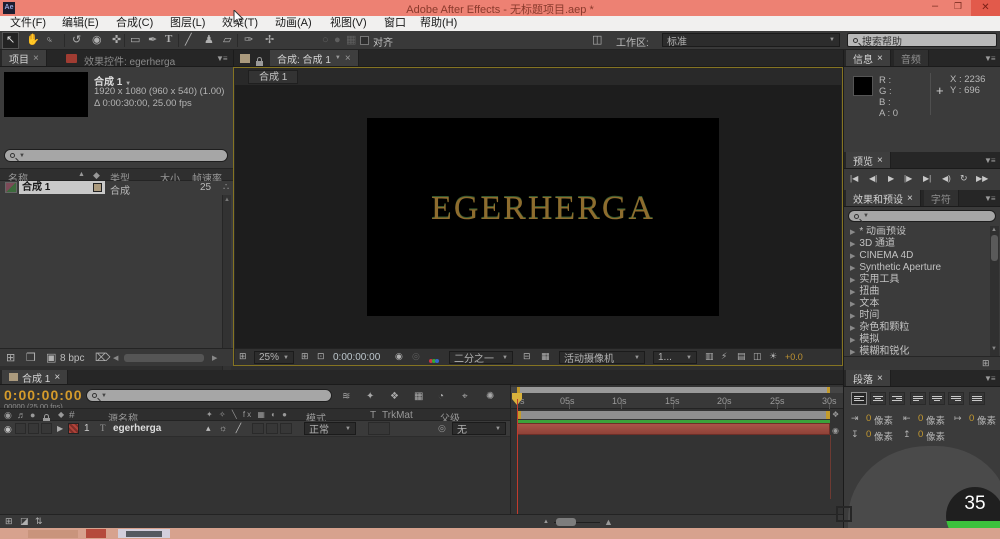 Image resolution: width=1000 pixels, height=539 pixels. What do you see at coordinates (566, 522) in the screenshot?
I see `zoom-slider-thumb` at bounding box center [566, 522].